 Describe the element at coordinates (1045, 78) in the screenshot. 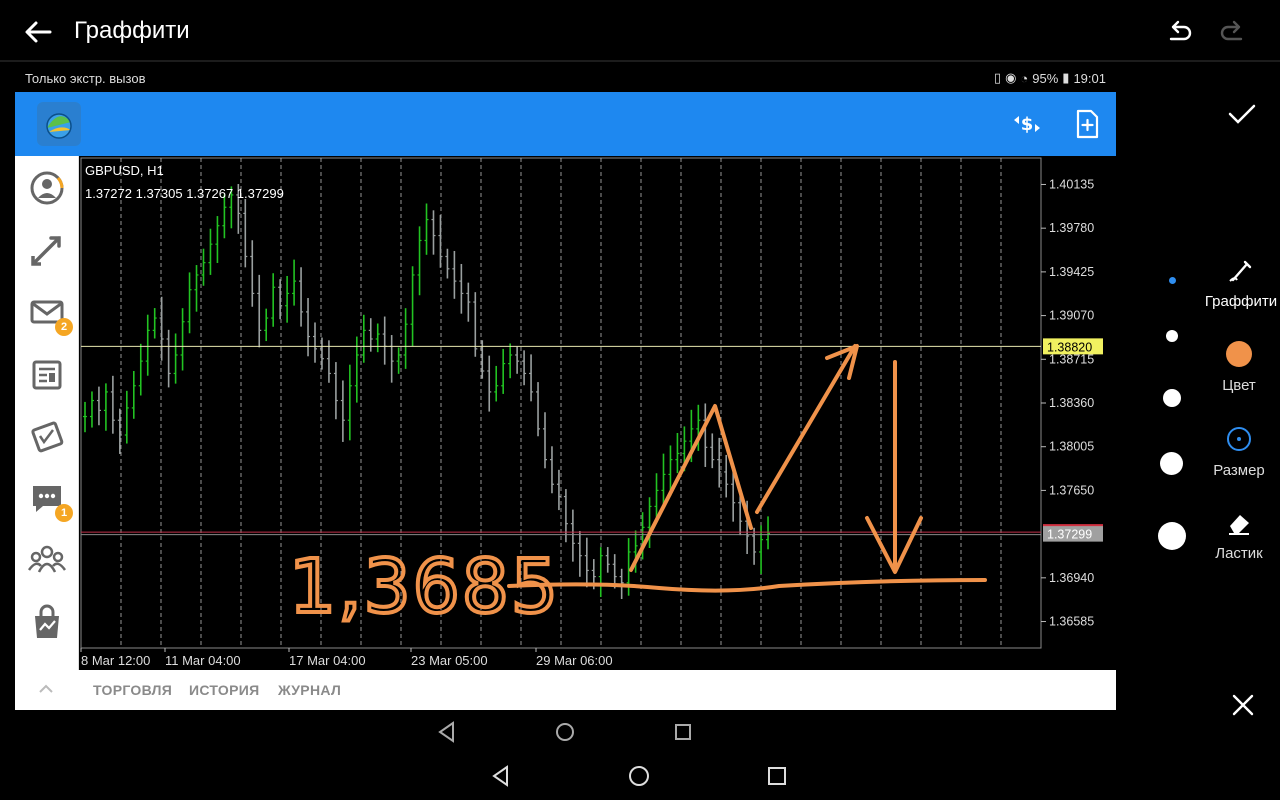

I see `battery-percent: 95%` at that location.